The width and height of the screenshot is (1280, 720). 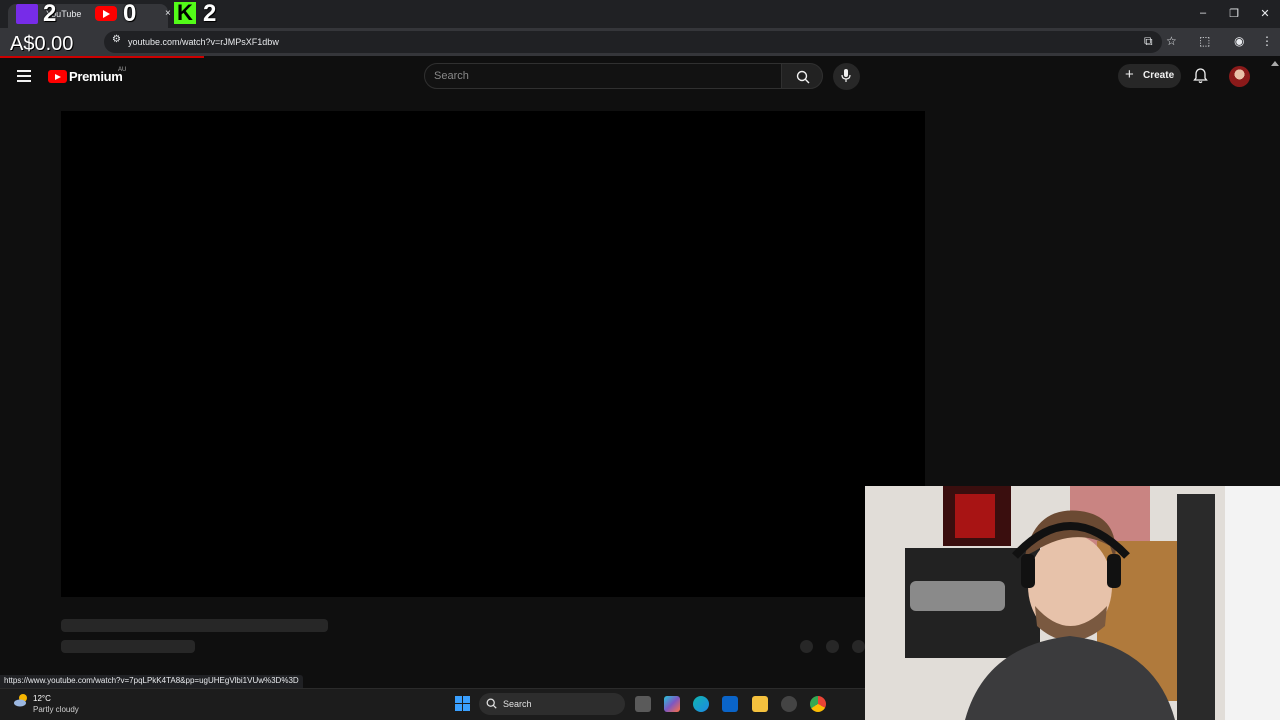 I want to click on search-button, so click(x=802, y=76).